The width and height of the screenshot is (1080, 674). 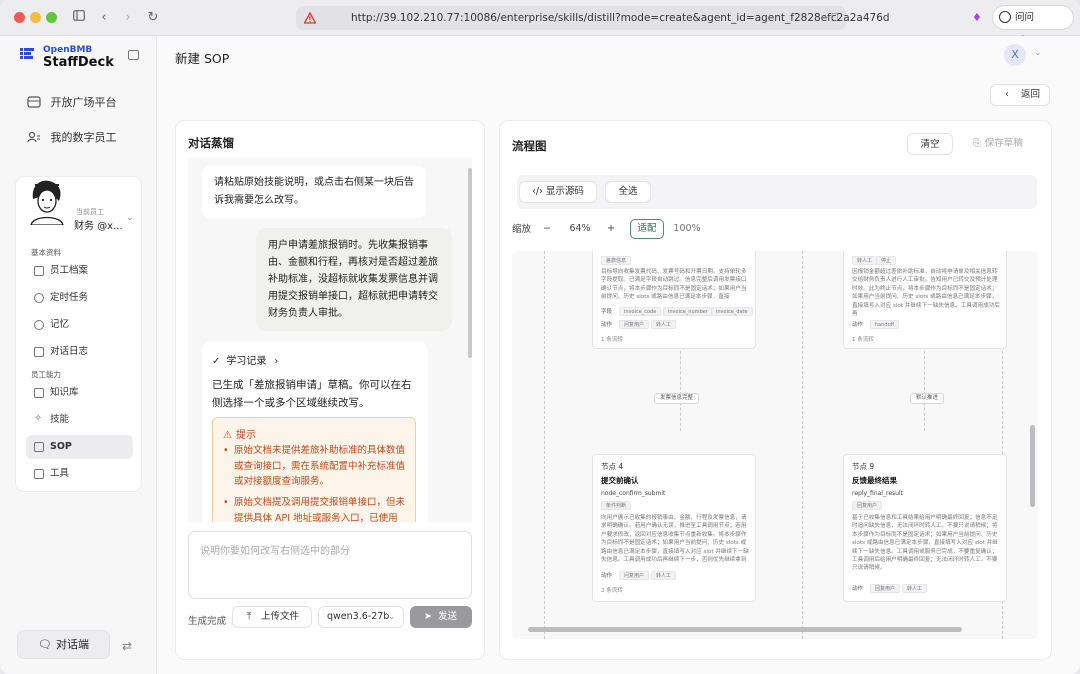 What do you see at coordinates (38, 418) in the screenshot?
I see `sparkle-icon: ✧` at bounding box center [38, 418].